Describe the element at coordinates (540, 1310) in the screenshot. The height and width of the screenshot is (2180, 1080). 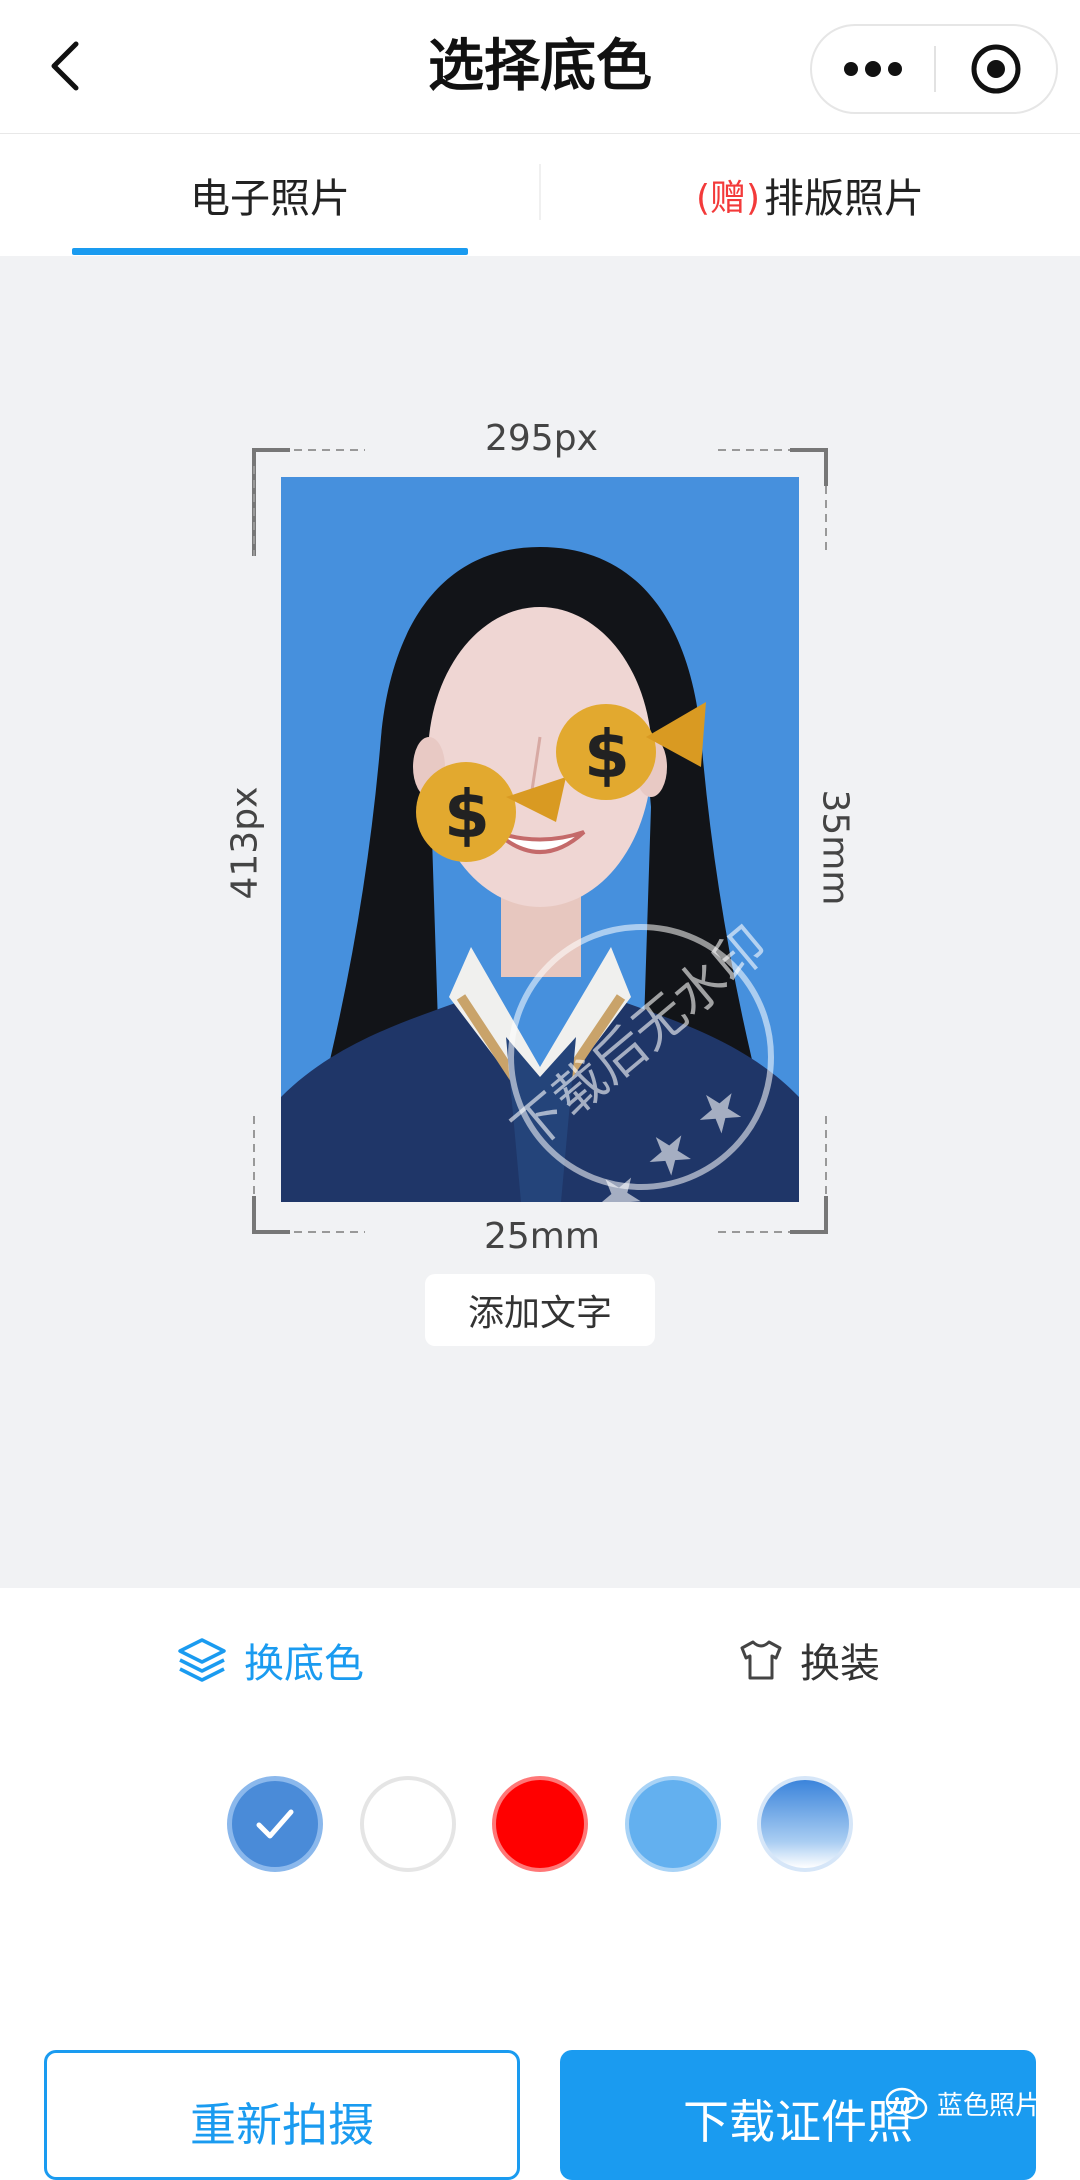
I see `add-text-button: 添加文字` at that location.